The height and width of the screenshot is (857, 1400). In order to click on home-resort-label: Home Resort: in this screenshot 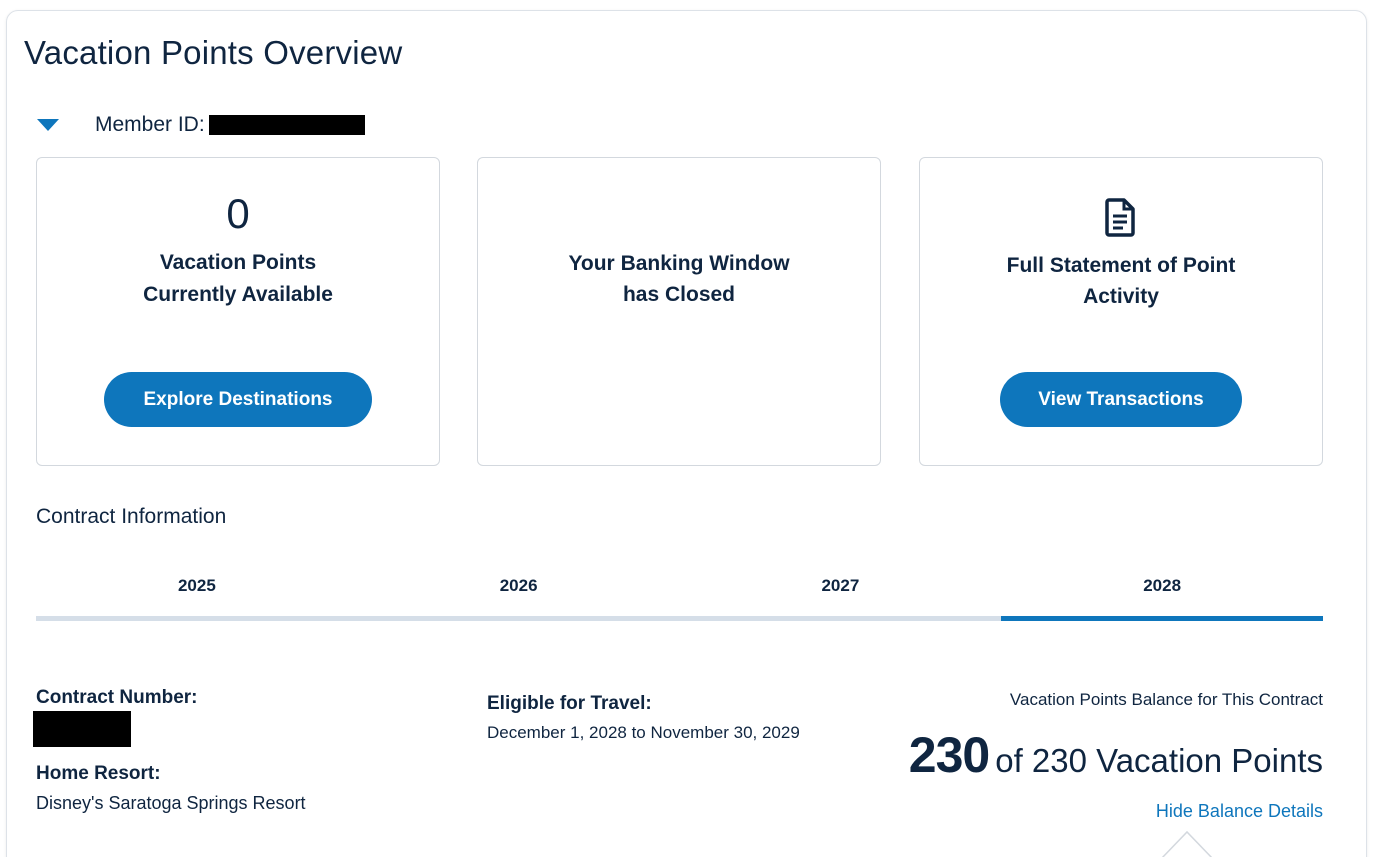, I will do `click(98, 773)`.